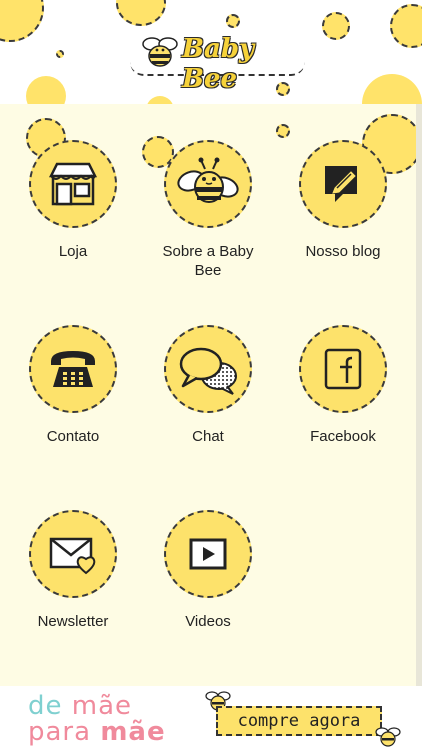 The width and height of the screenshot is (422, 750). What do you see at coordinates (80, 706) in the screenshot?
I see `brand-line-top: de mãe` at bounding box center [80, 706].